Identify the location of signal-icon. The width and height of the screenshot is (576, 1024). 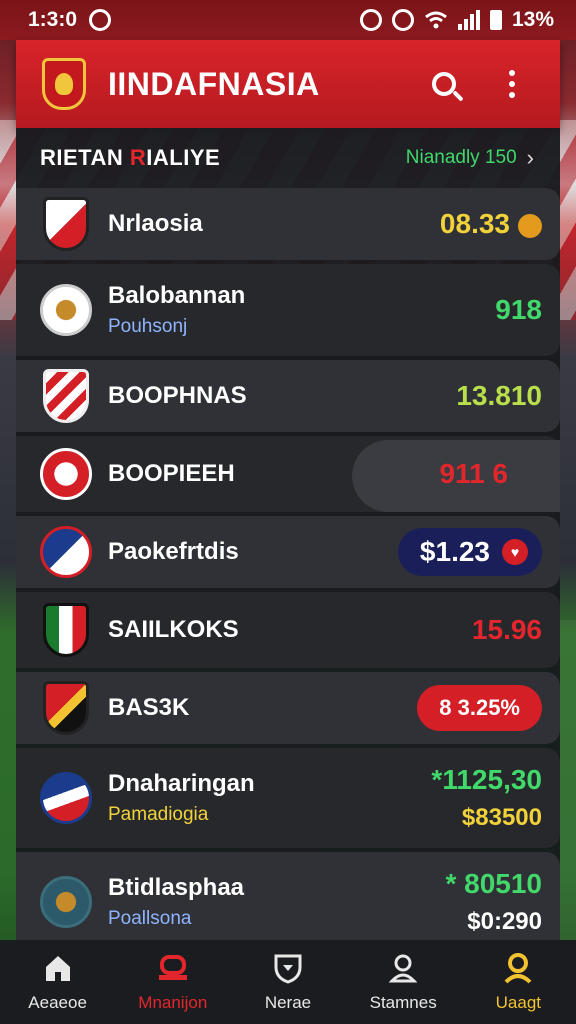
(468, 20).